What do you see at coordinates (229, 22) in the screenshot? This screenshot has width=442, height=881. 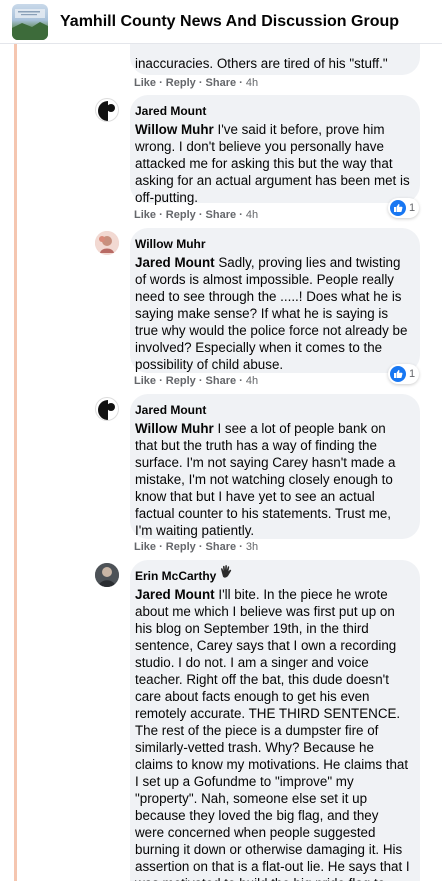 I see `group-title: Yamhill County News And Discussion Group` at bounding box center [229, 22].